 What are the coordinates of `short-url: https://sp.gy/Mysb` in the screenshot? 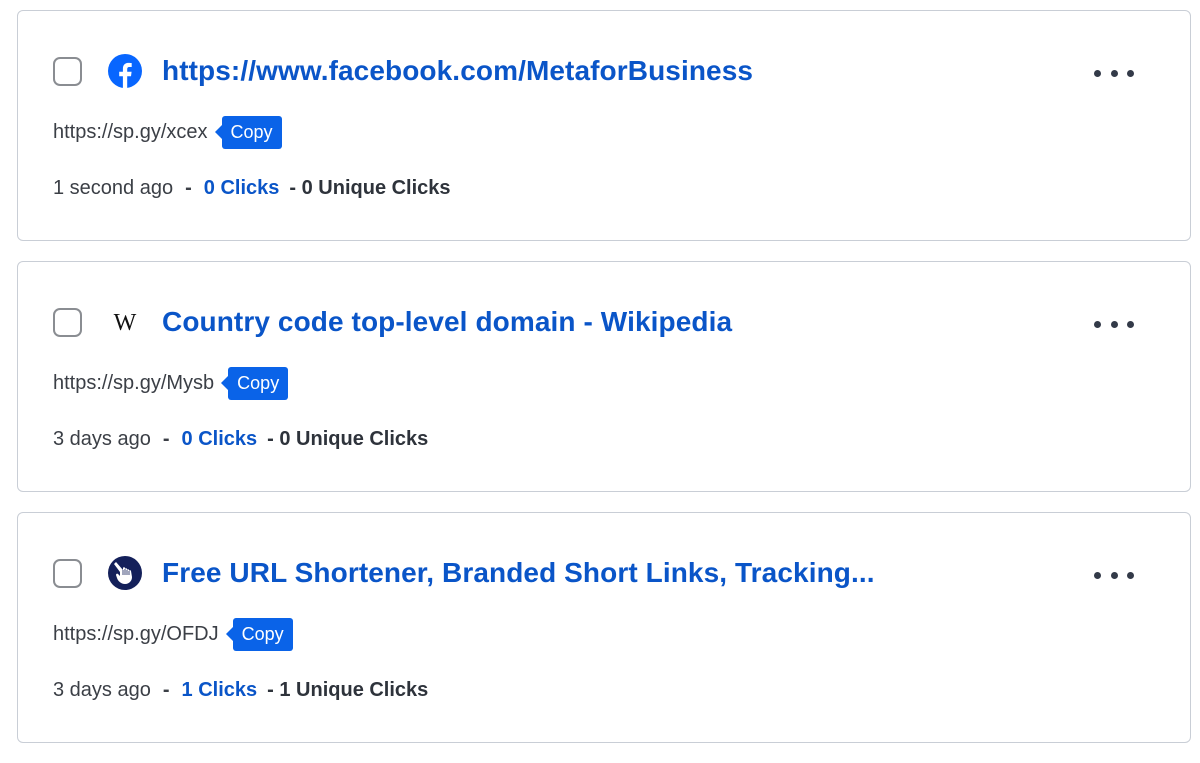 It's located at (133, 383).